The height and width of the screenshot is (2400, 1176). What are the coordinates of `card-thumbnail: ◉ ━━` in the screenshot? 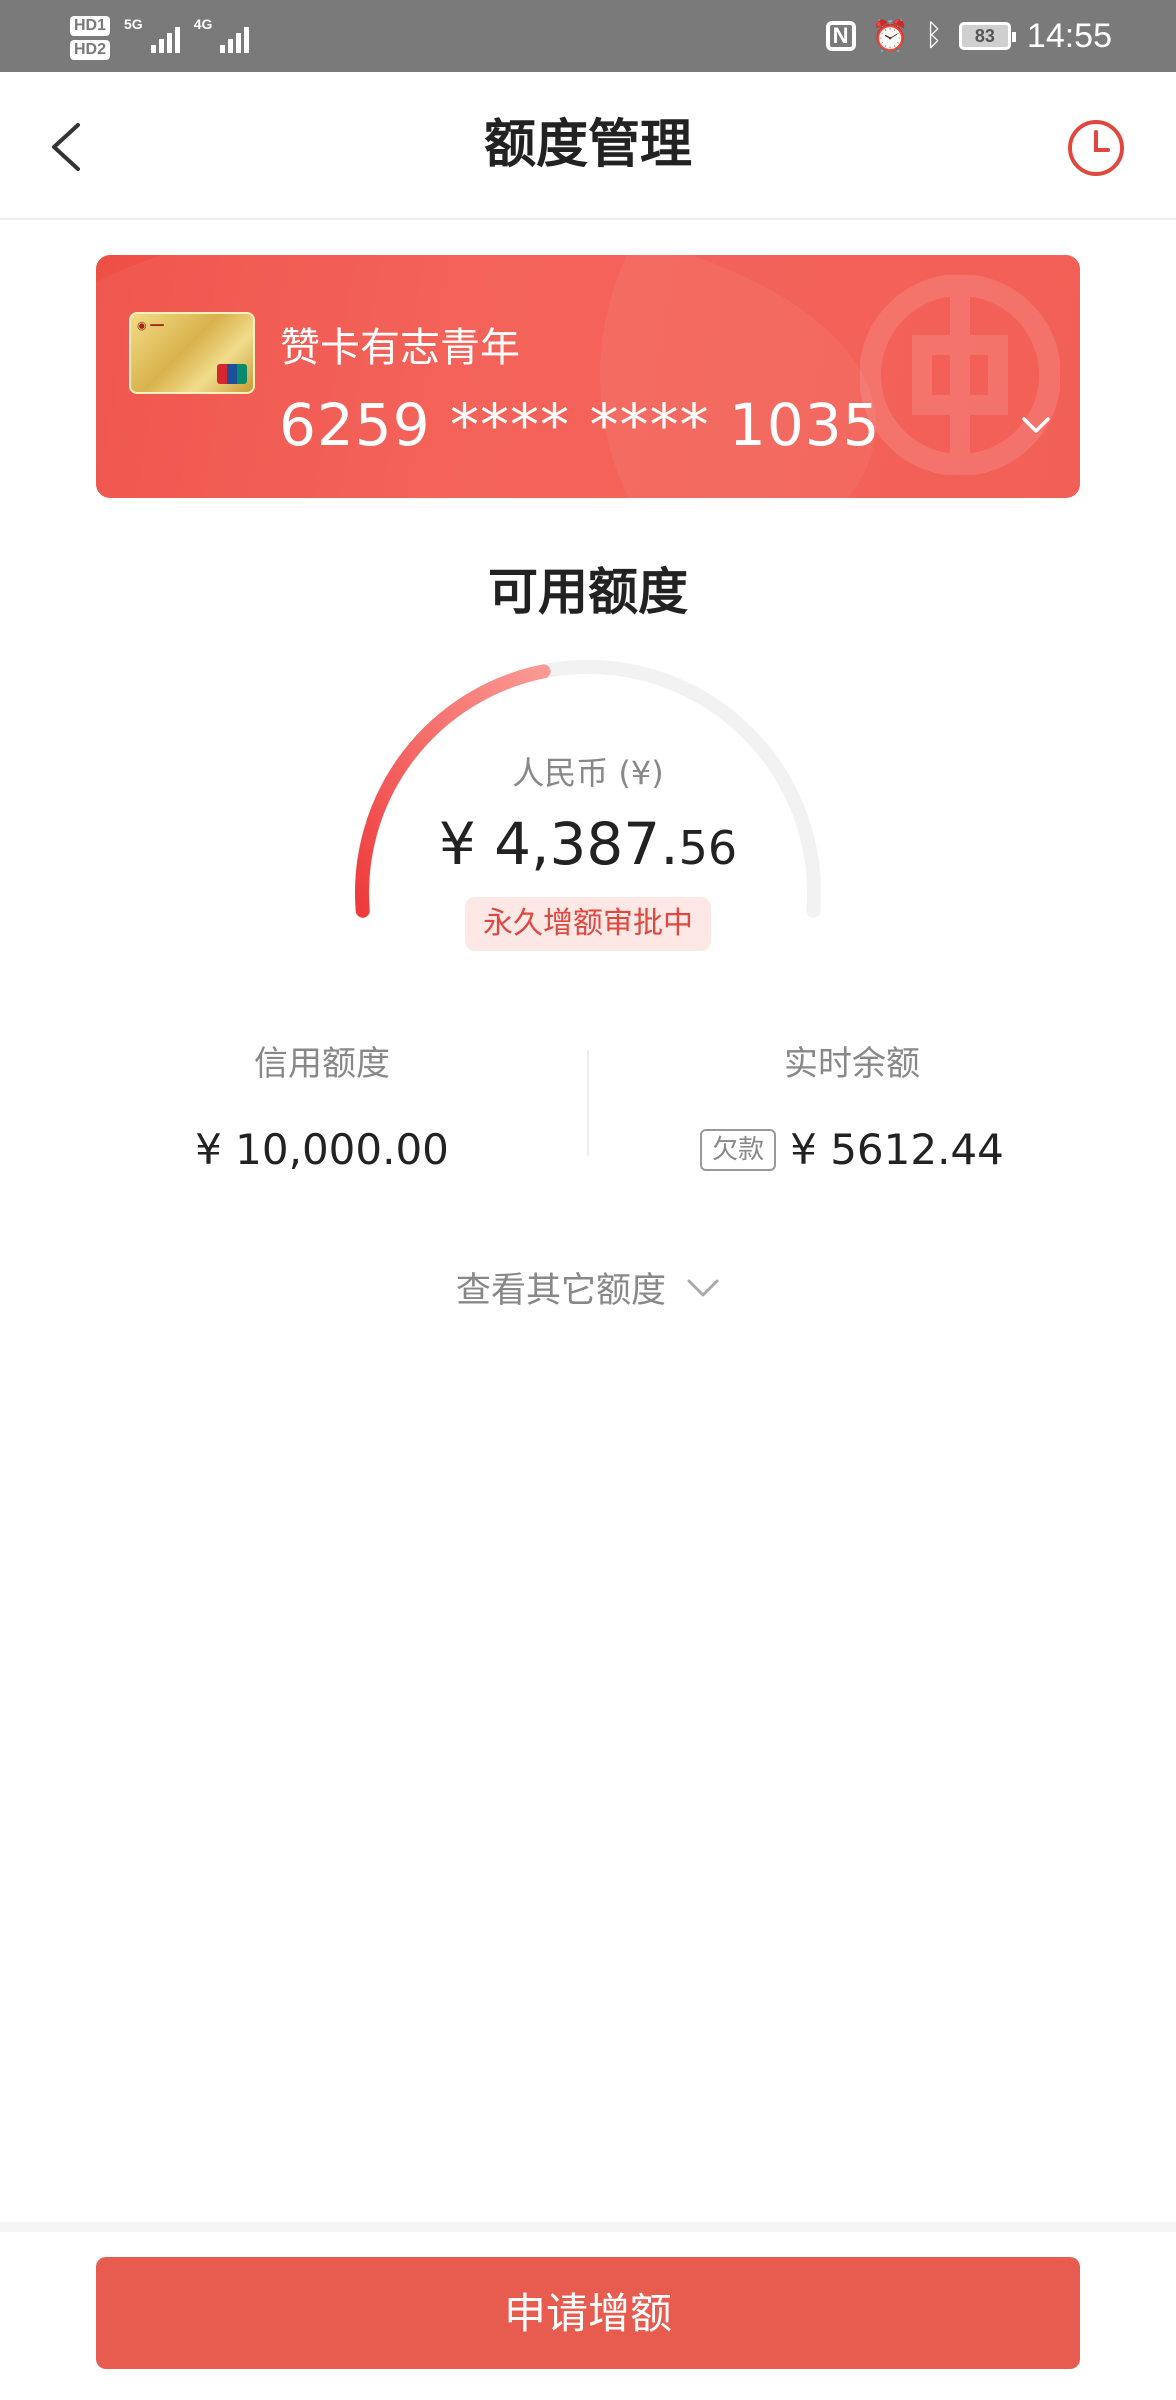 It's located at (192, 353).